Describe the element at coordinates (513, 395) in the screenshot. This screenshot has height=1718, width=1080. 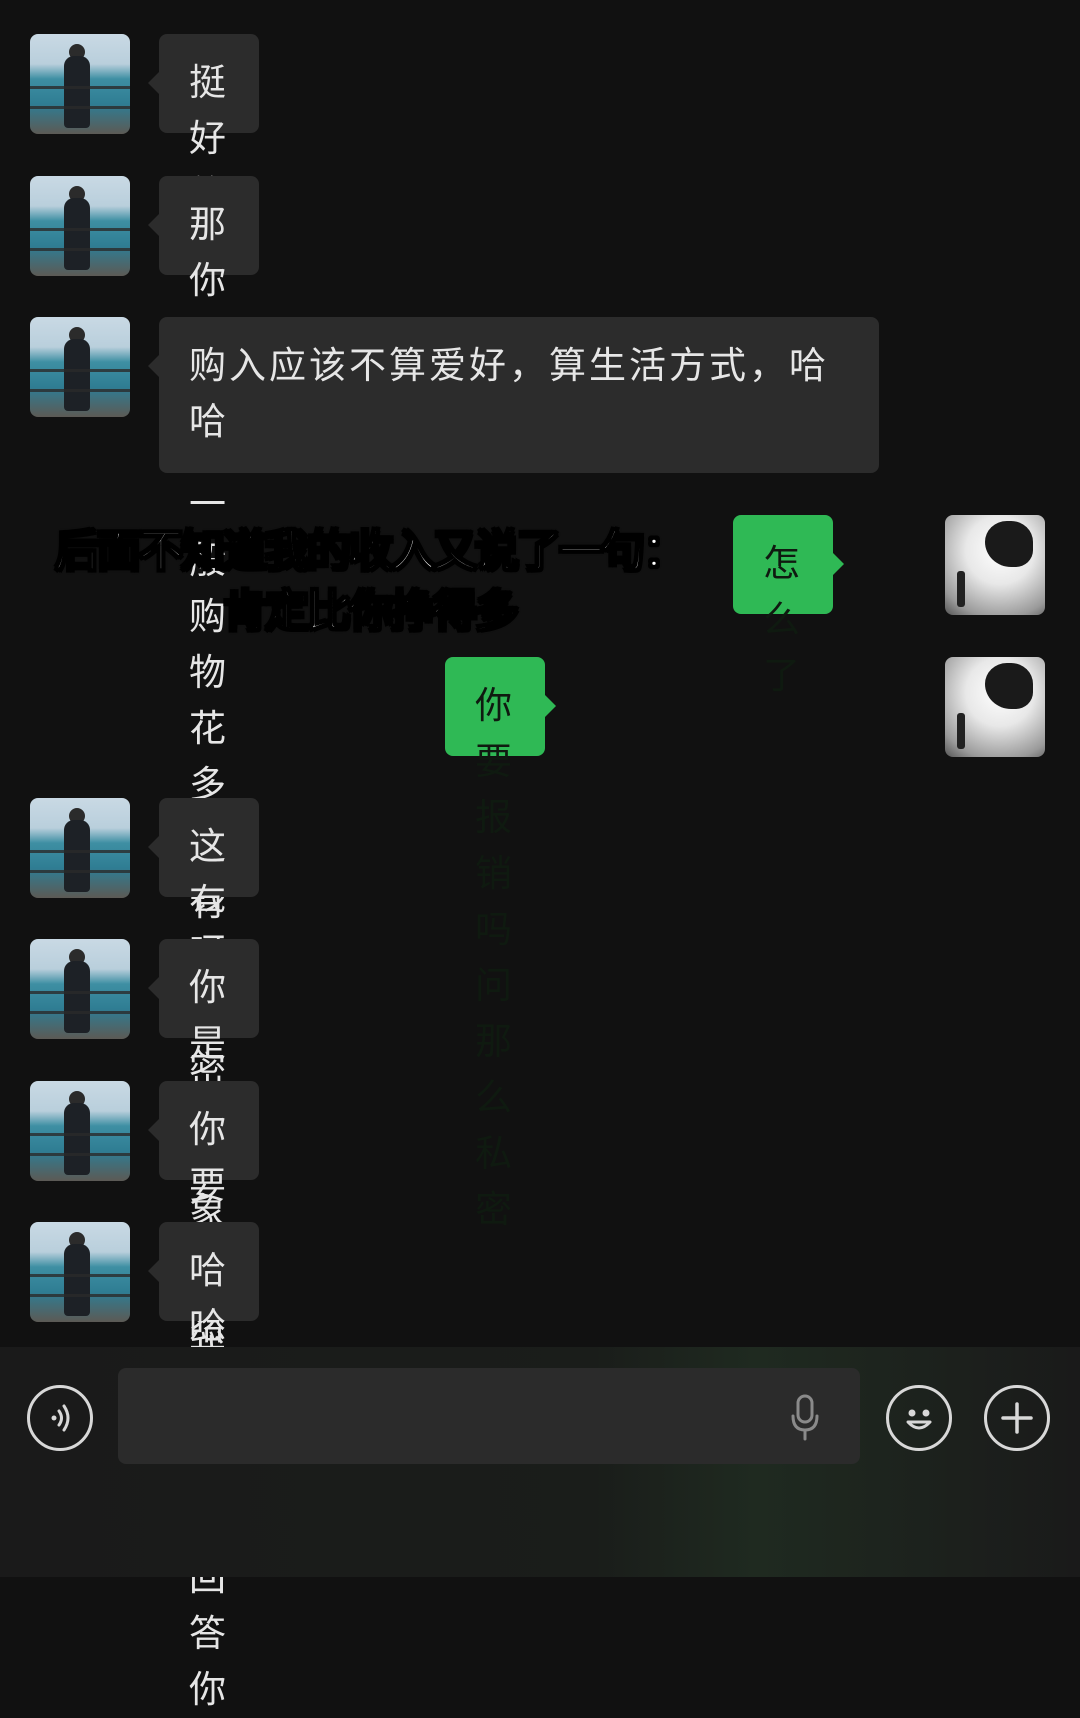
I see `peer-message-bubble: 购入应该不算爱好，算生活方式，哈哈` at that location.